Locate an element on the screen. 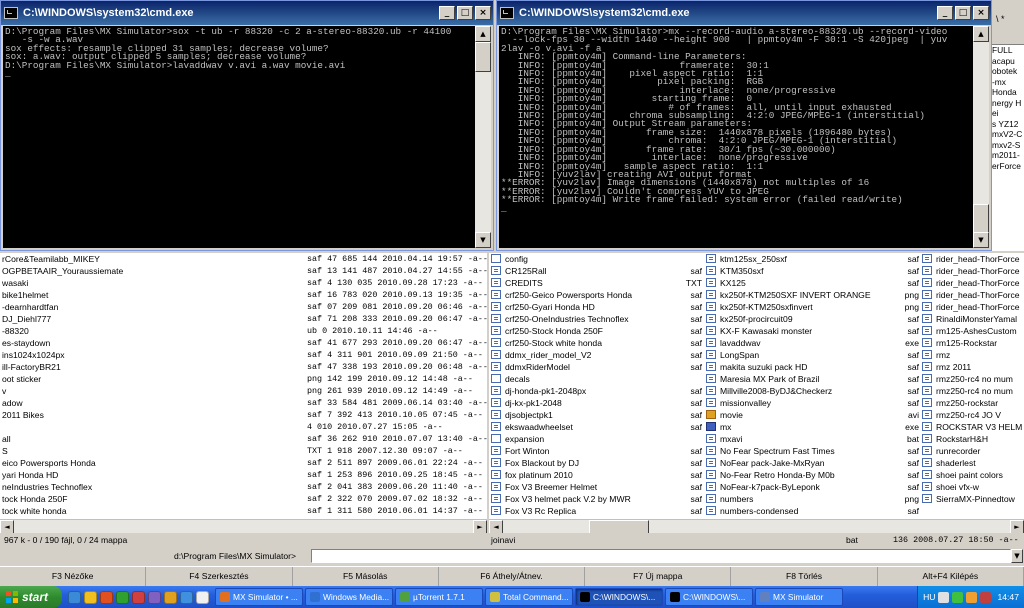 The height and width of the screenshot is (608, 1024). file-row: kx250f-KTM250SXF INVERT ORANGE png is located at coordinates (813, 295).